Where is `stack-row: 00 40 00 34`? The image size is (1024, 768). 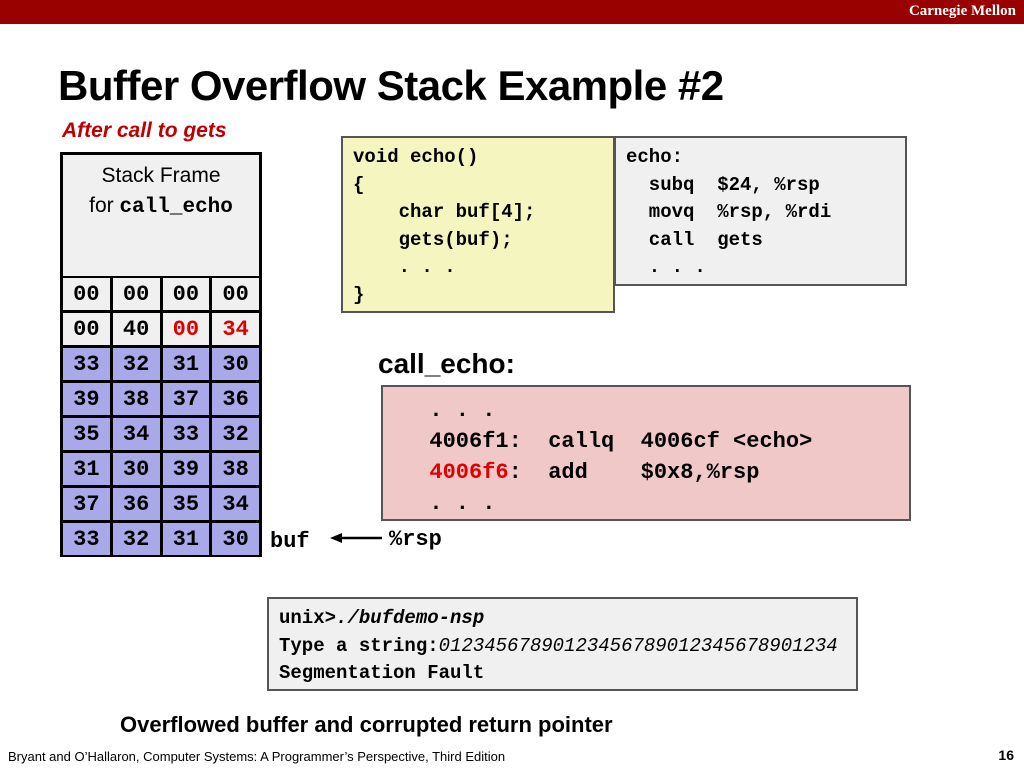 stack-row: 00 40 00 34 is located at coordinates (161, 329).